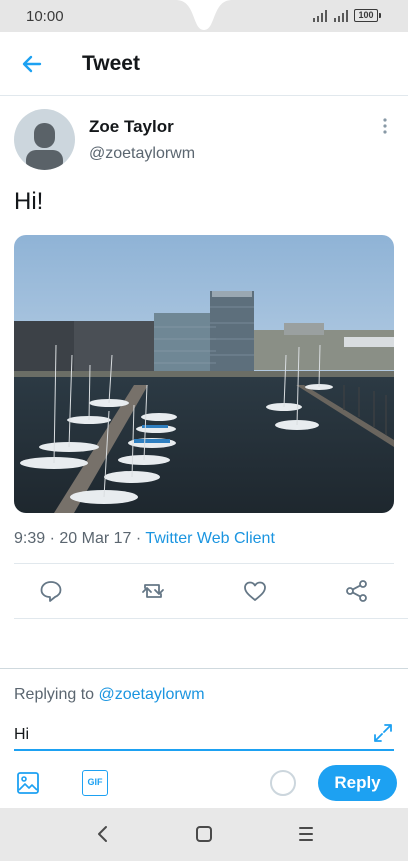 The image size is (408, 861). I want to click on author-handle: @zoetaylorwm, so click(142, 154).